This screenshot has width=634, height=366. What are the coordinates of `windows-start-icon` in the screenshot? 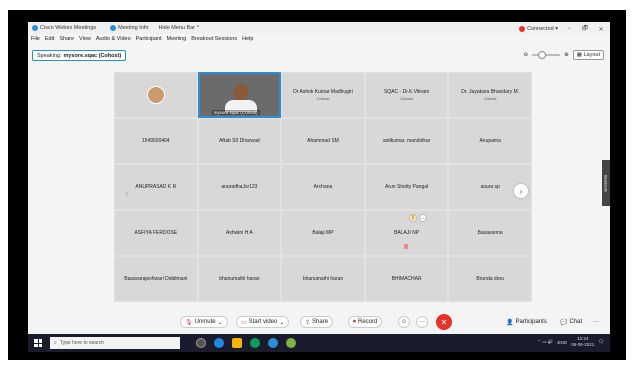 It's located at (38, 343).